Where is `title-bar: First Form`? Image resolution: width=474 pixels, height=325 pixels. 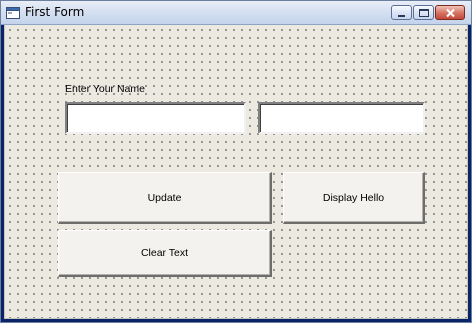 title-bar: First Form is located at coordinates (236, 13).